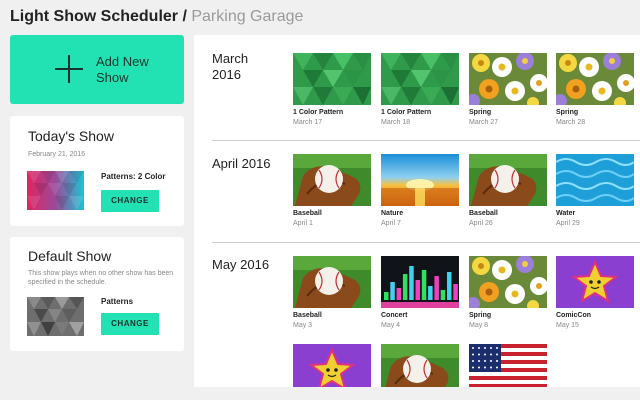  What do you see at coordinates (122, 69) in the screenshot?
I see `add-new-show-label: Add New Show` at bounding box center [122, 69].